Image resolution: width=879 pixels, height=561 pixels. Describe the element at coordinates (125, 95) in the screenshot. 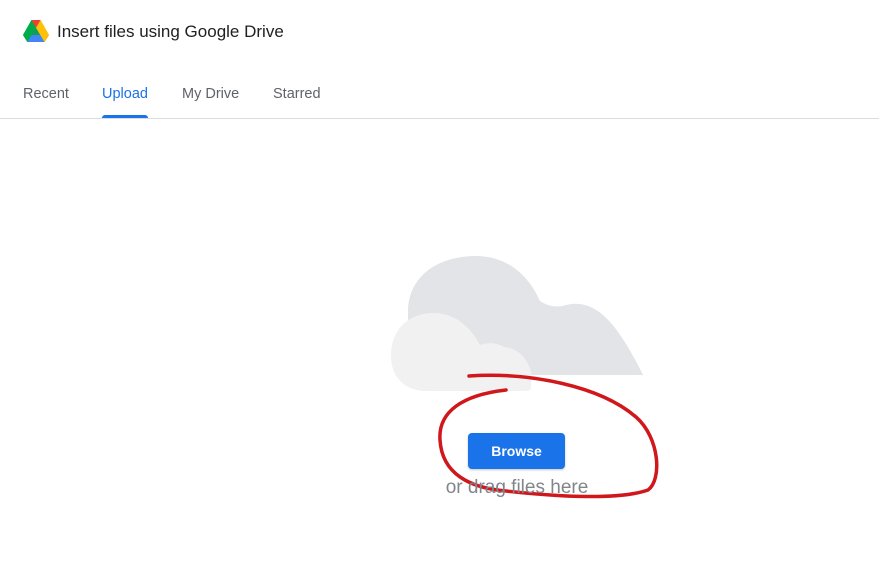

I see `tab-upload: Upload` at that location.